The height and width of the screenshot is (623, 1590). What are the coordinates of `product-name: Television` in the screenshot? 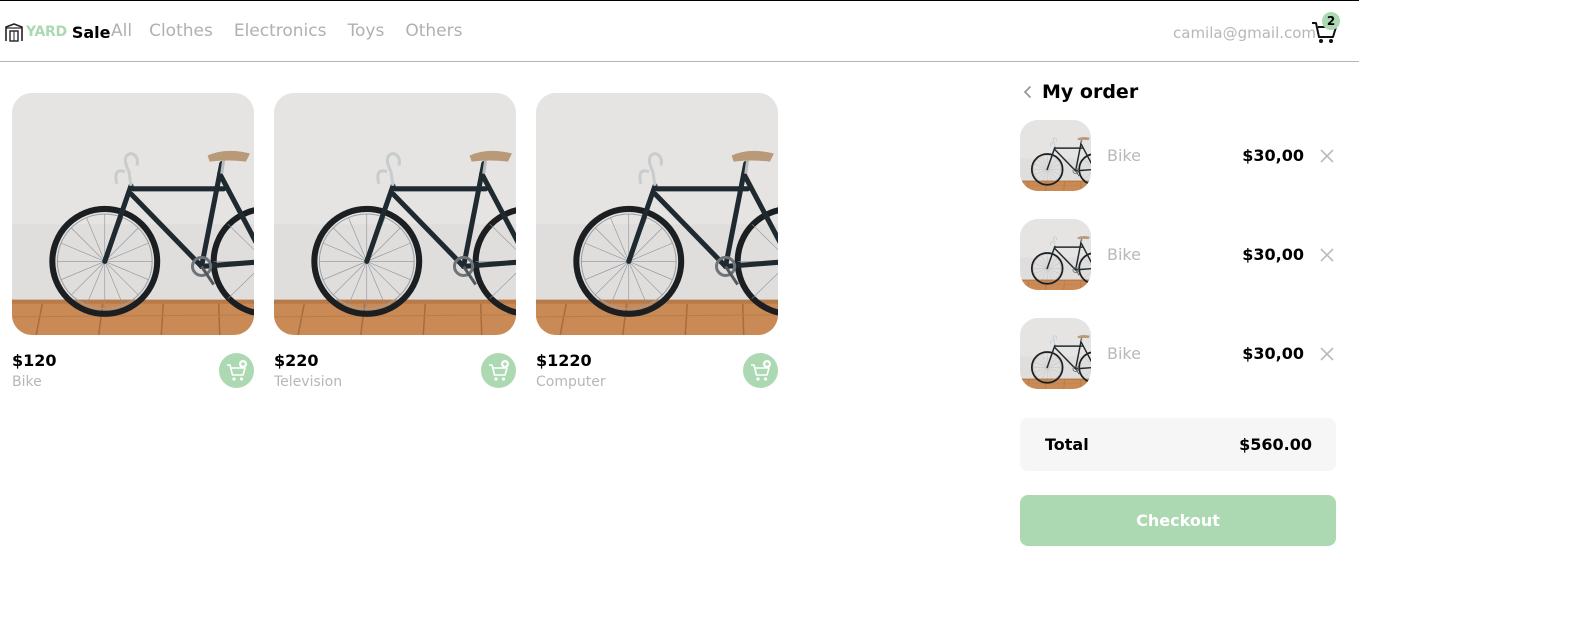 It's located at (308, 382).